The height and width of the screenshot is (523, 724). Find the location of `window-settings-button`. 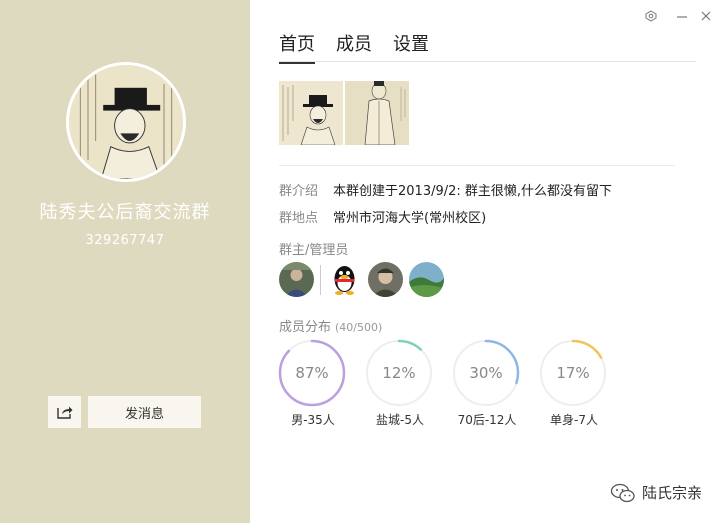

window-settings-button is located at coordinates (651, 16).